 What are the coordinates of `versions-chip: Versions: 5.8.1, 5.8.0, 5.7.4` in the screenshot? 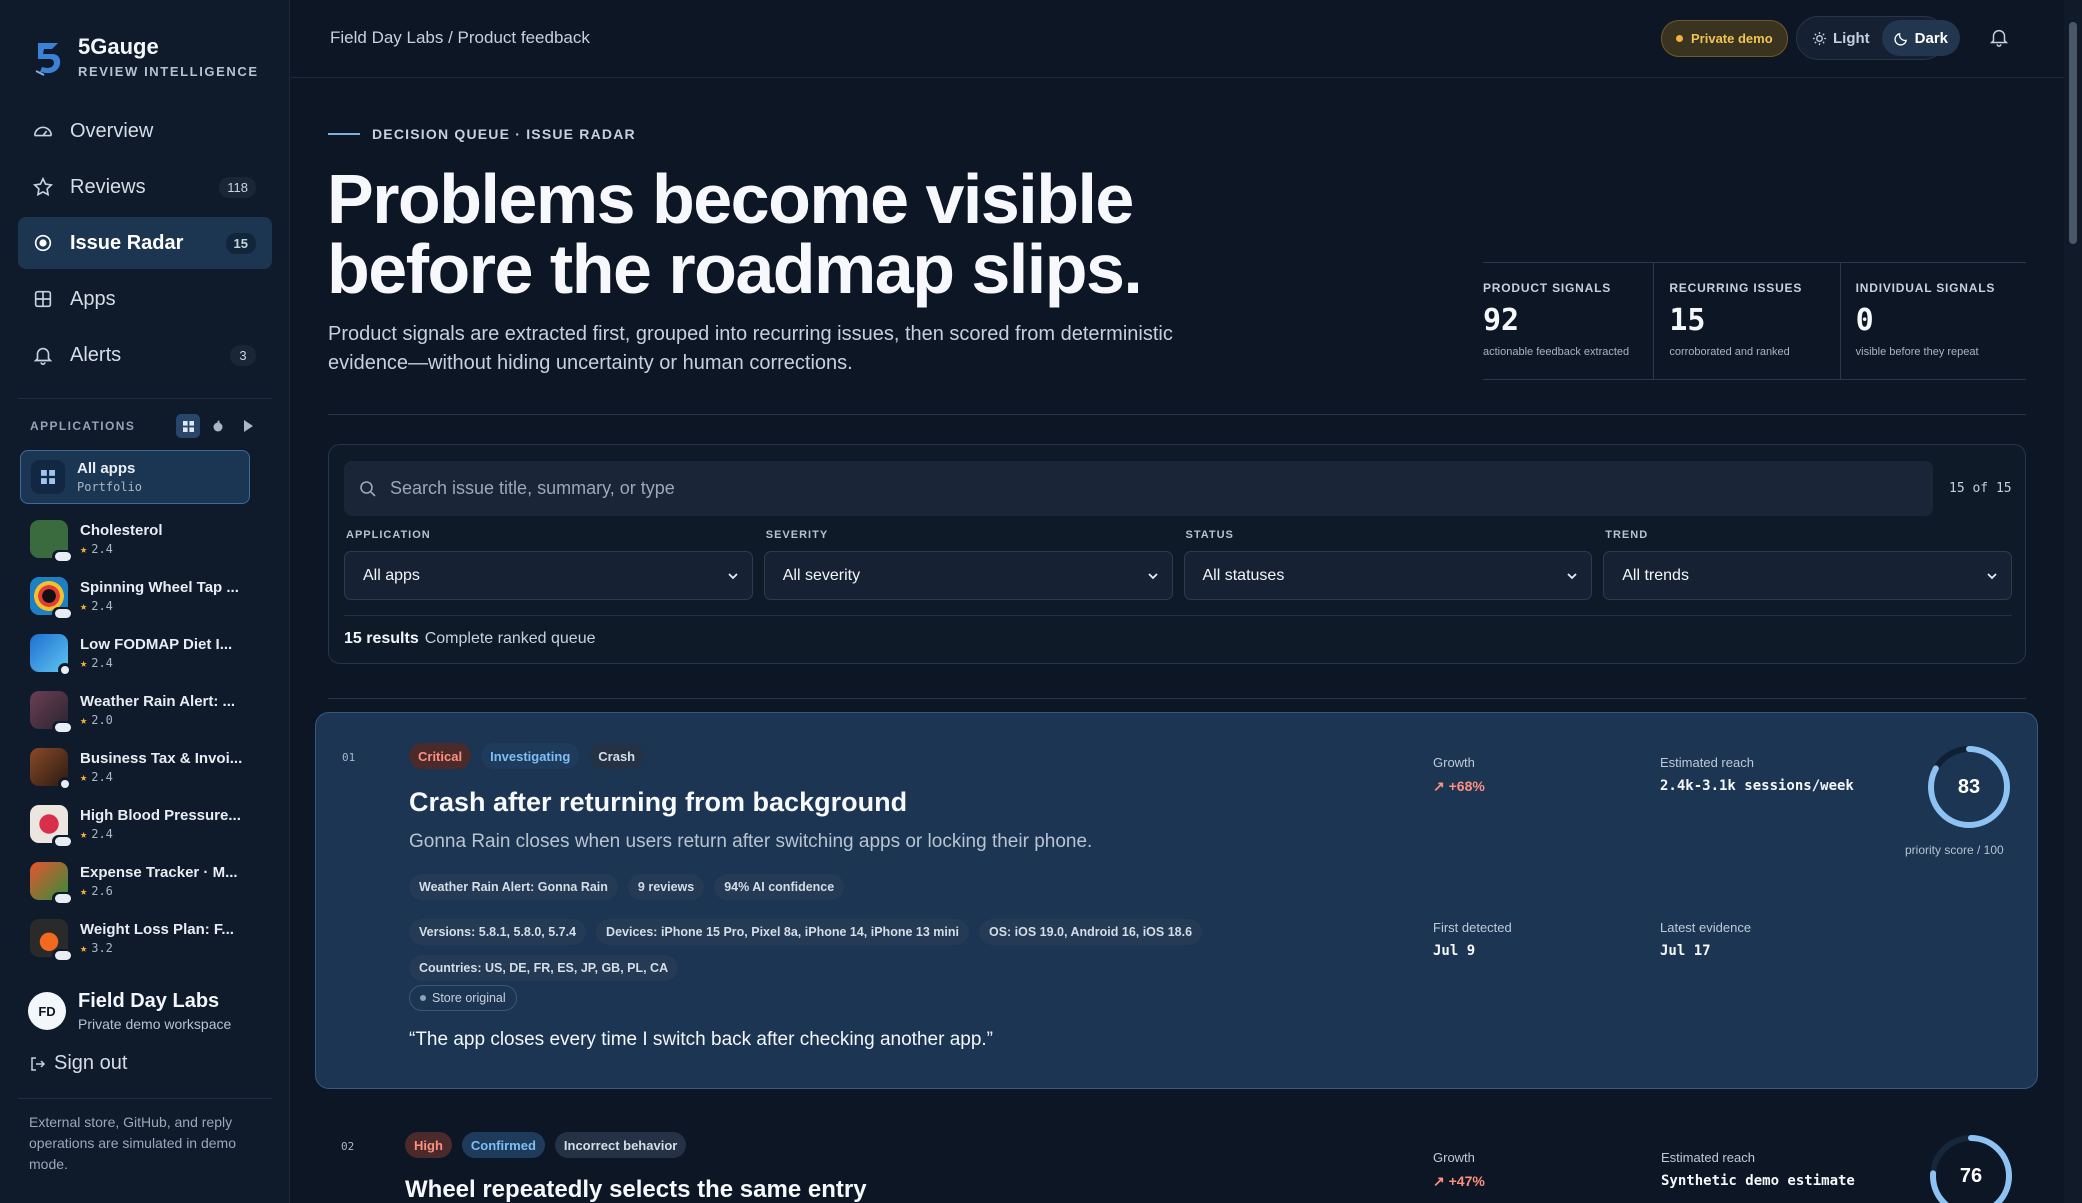 It's located at (498, 932).